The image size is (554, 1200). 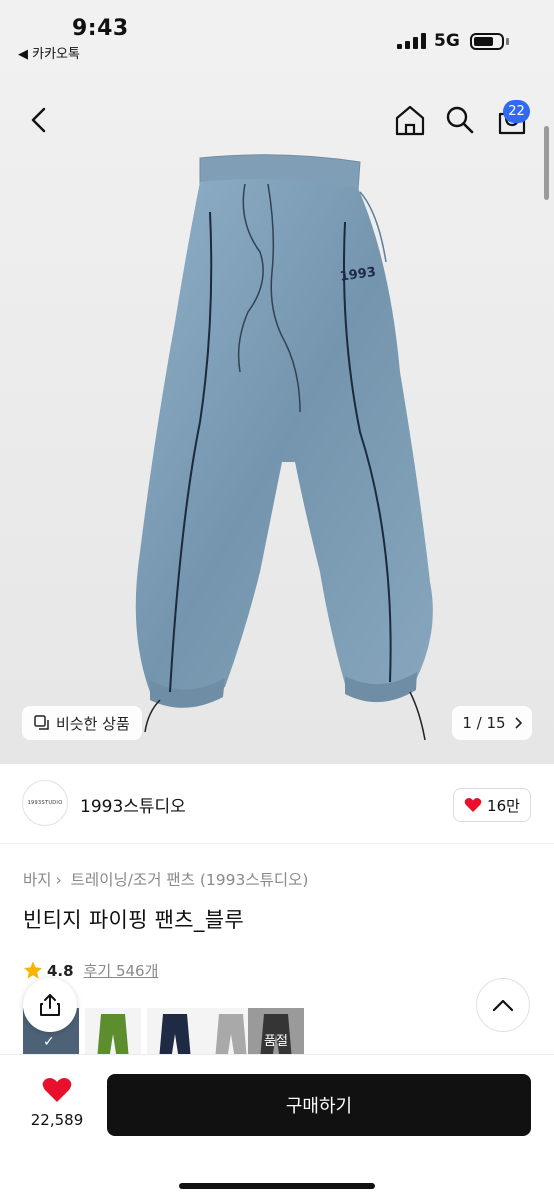 I want to click on breadcrumb-item-pants: 바지, so click(x=37, y=880).